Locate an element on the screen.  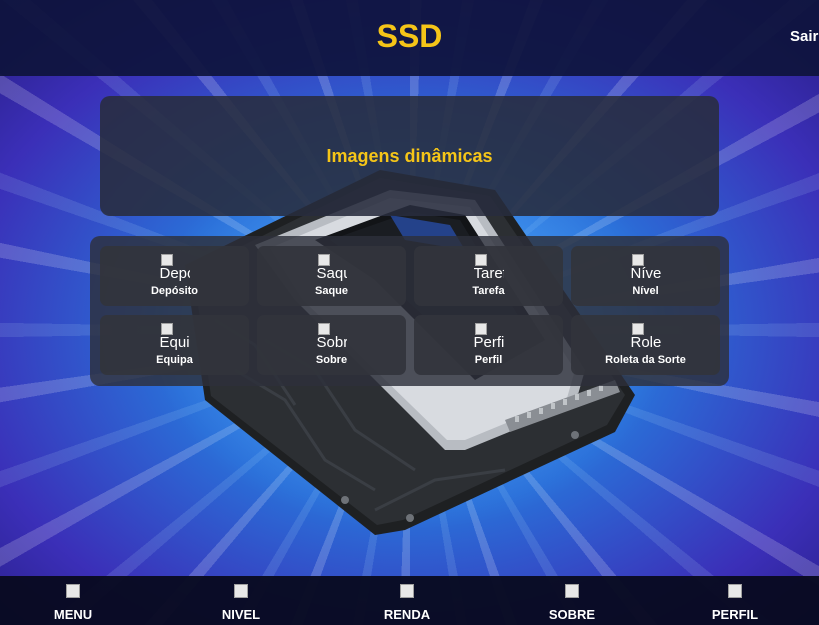
menu-icon is located at coordinates (73, 591).